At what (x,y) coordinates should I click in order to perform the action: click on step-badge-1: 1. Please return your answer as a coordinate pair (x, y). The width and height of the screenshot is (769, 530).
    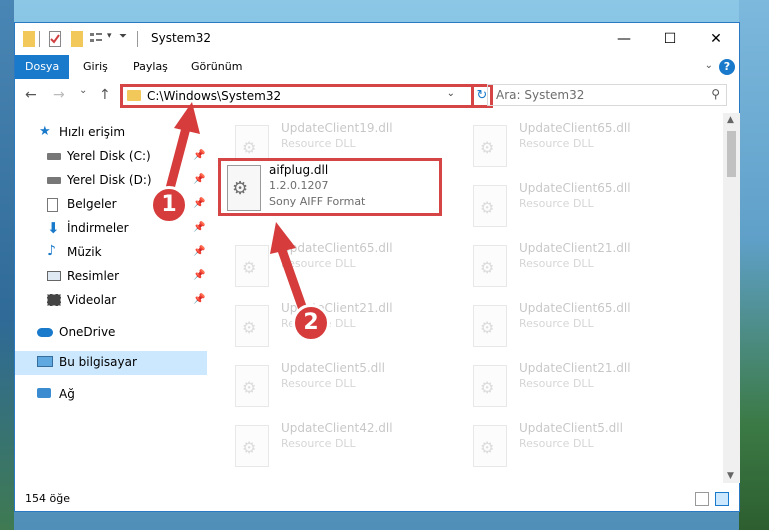
    Looking at the image, I should click on (169, 205).